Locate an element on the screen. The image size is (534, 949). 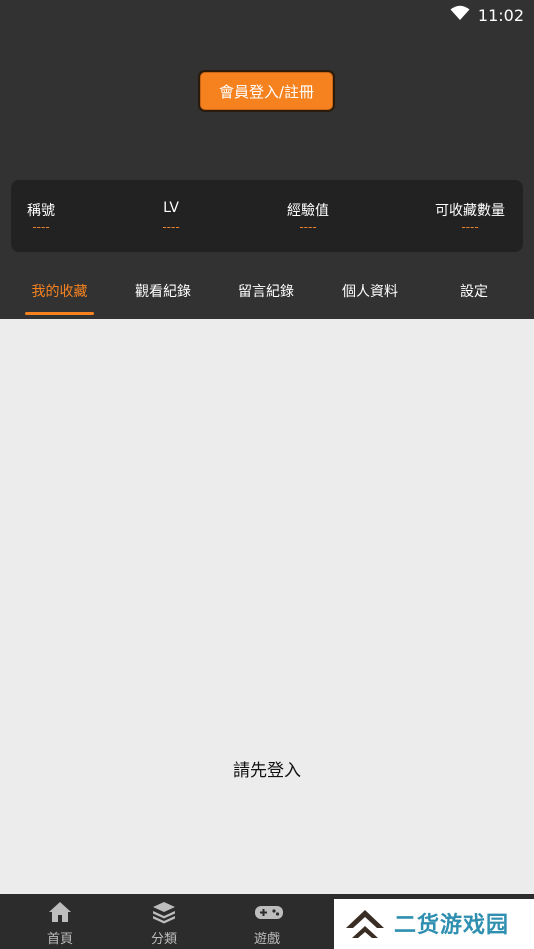
nav-label: 分類 is located at coordinates (163, 939).